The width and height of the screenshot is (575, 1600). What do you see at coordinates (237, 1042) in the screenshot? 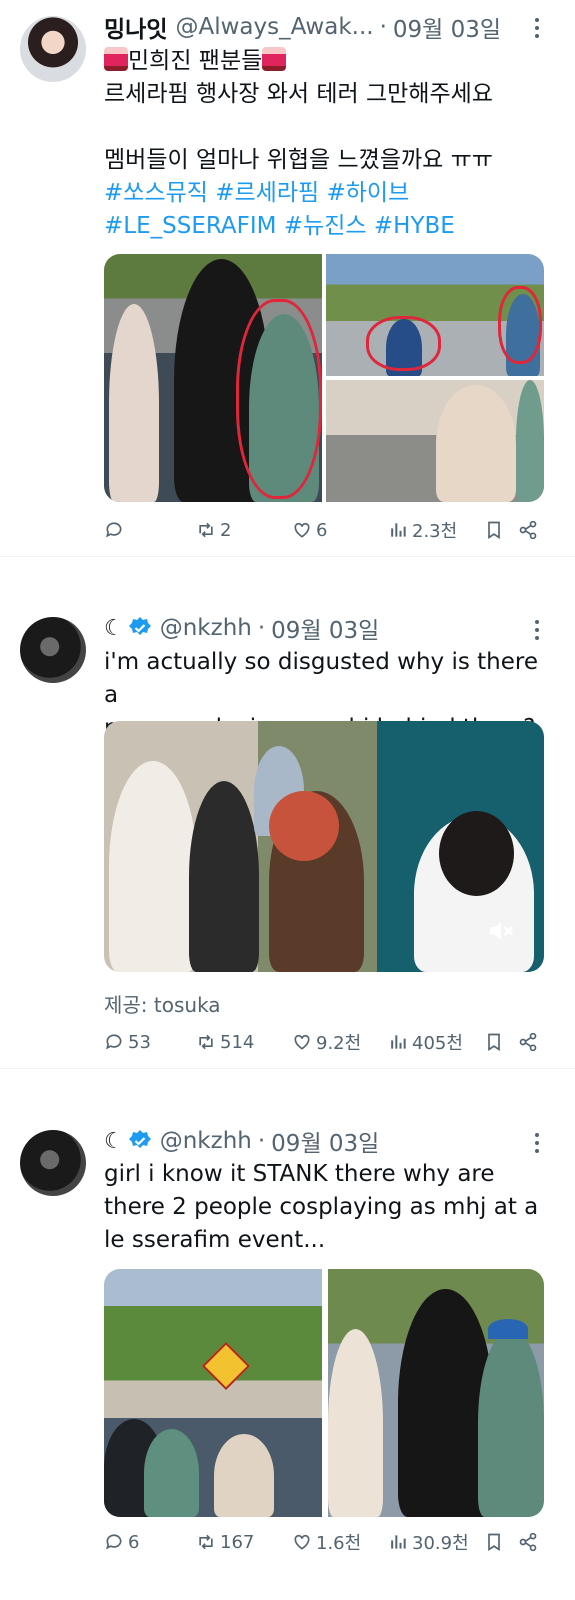
I see `retweet-count: 514` at bounding box center [237, 1042].